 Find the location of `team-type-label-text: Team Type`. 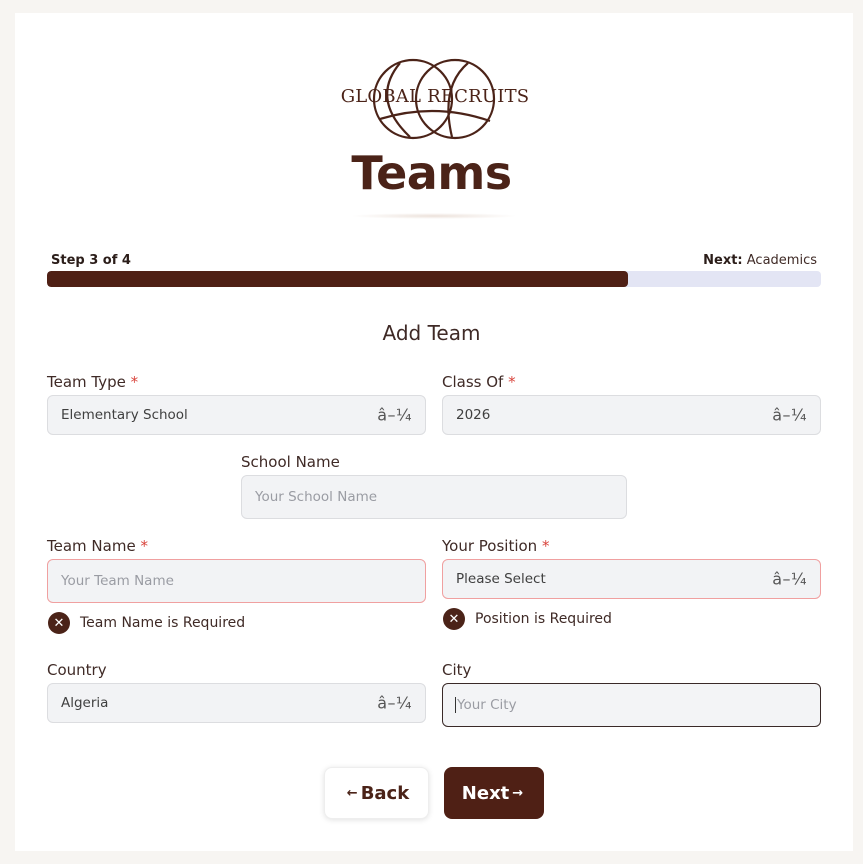

team-type-label-text: Team Type is located at coordinates (86, 382).